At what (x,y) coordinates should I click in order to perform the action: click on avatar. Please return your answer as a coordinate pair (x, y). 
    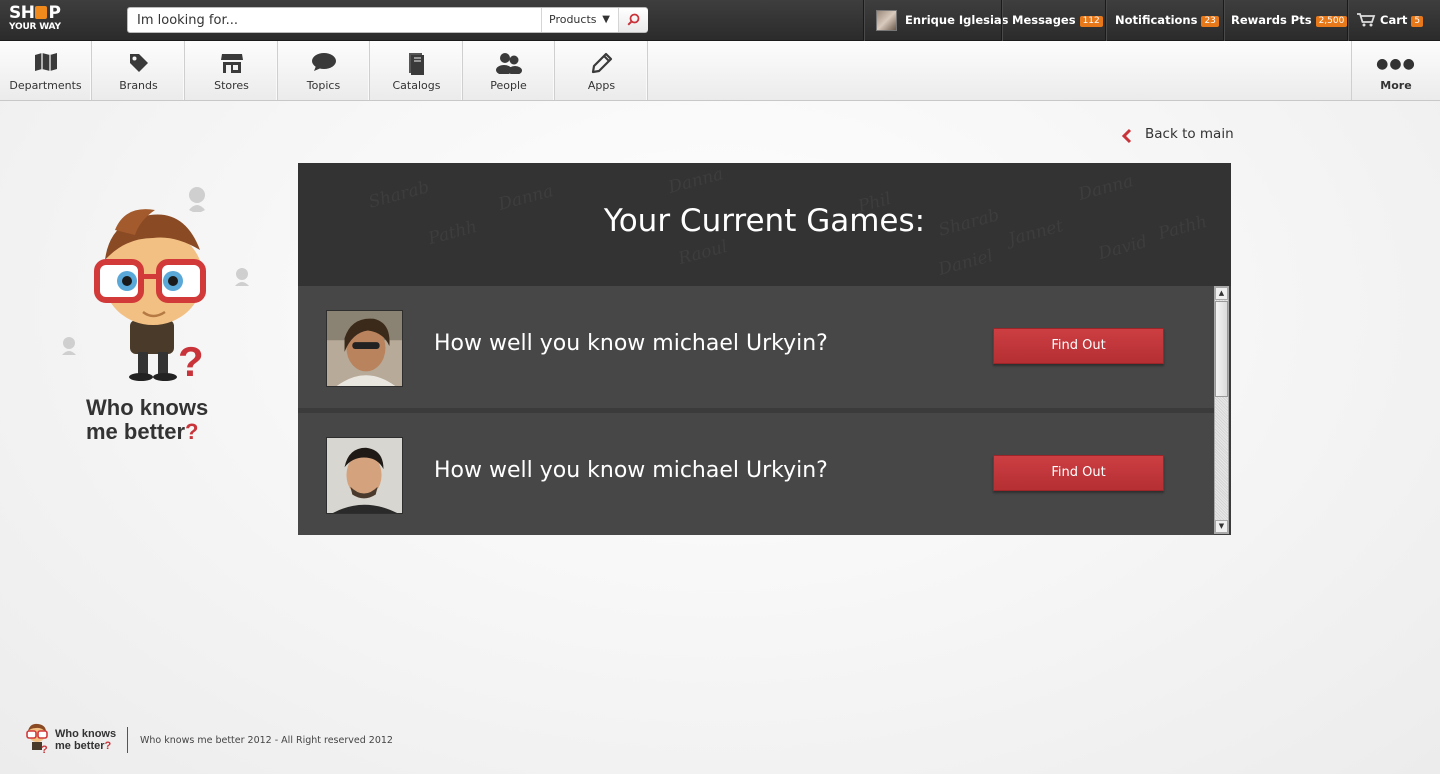
    Looking at the image, I should click on (886, 20).